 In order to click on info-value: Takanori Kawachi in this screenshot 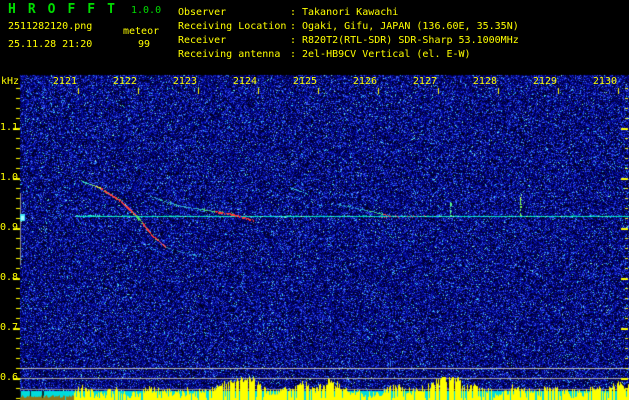, I will do `click(350, 12)`.